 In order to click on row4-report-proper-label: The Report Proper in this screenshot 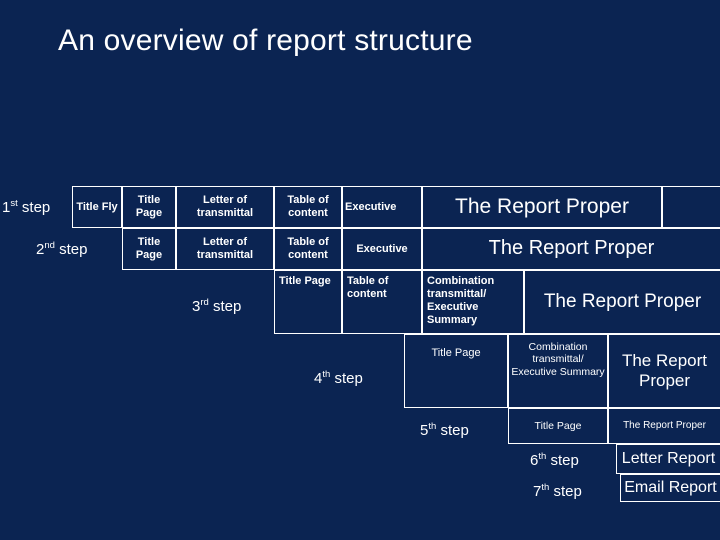, I will do `click(664, 370)`.